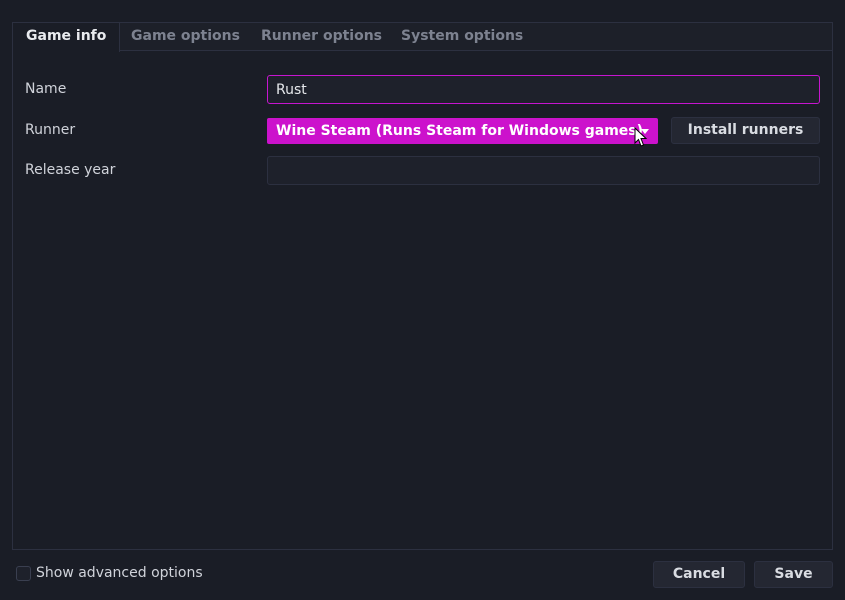 This screenshot has height=600, width=845. What do you see at coordinates (699, 574) in the screenshot?
I see `cancel-button: Cancel` at bounding box center [699, 574].